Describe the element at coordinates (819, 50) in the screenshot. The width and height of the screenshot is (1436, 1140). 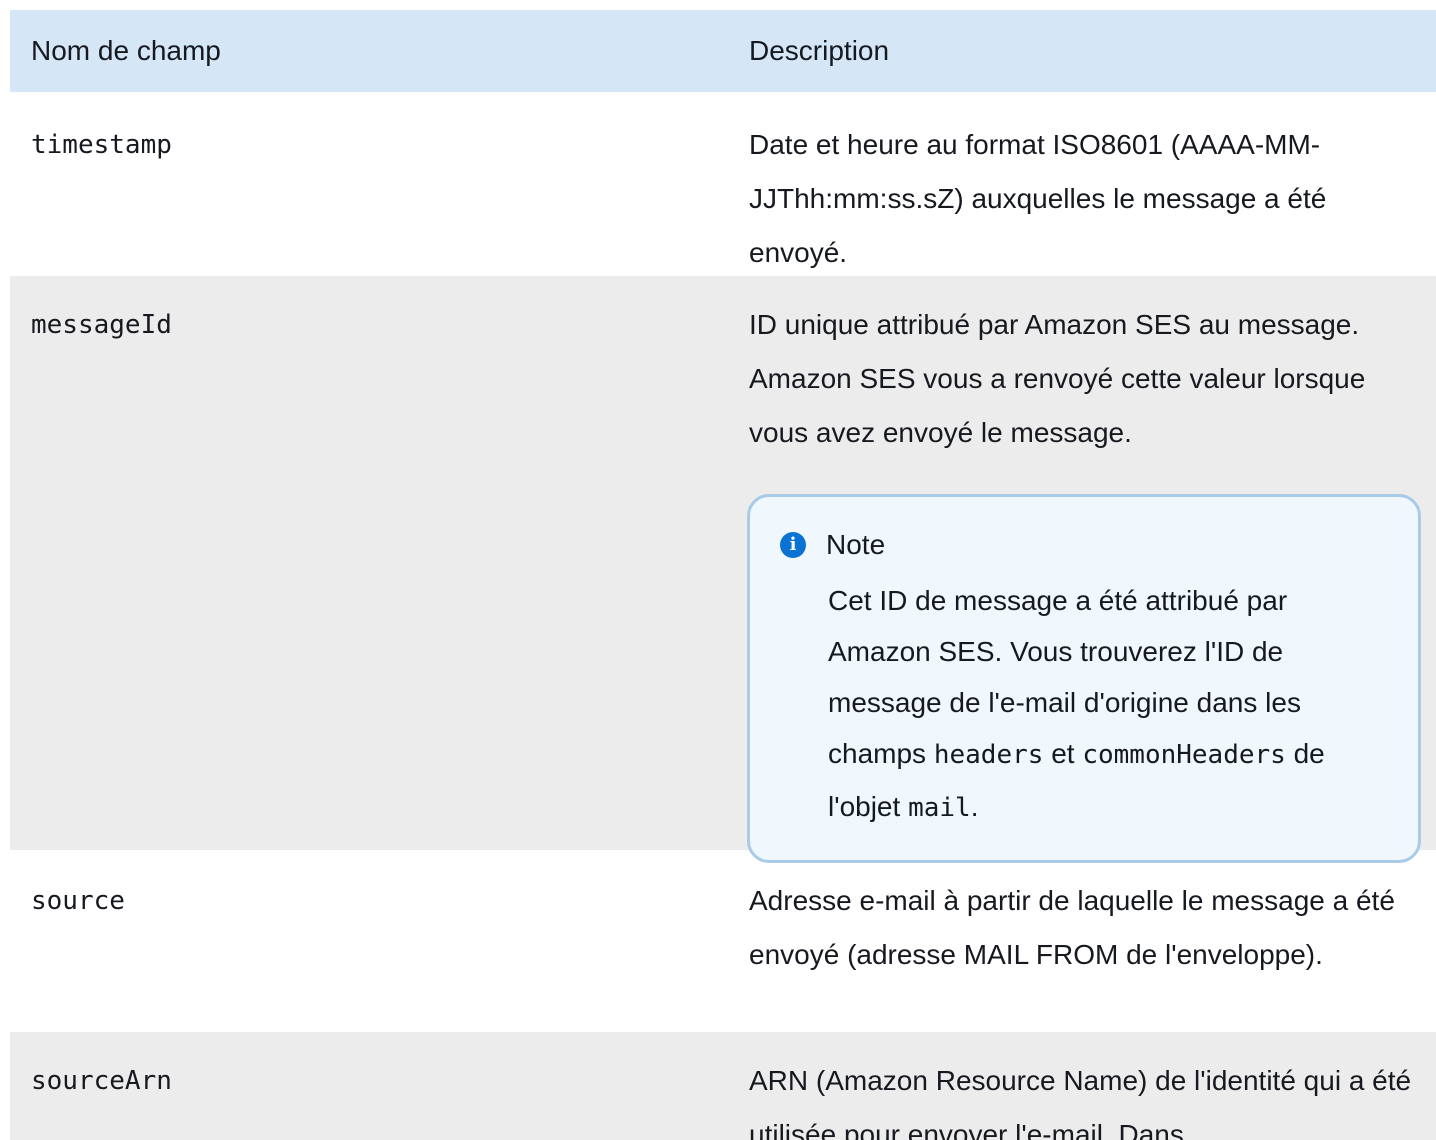
I see `column-header-description: Description` at that location.